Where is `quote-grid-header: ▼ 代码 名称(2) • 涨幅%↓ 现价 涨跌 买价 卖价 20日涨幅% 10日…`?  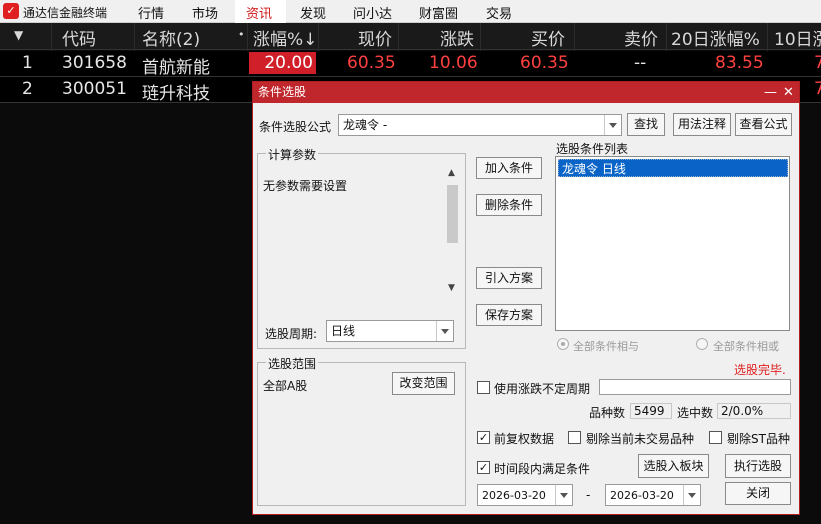
quote-grid-header: ▼ 代码 名称(2) • 涨幅%↓ 现价 涨跌 买价 卖价 20日涨幅% 10日… is located at coordinates (410, 36).